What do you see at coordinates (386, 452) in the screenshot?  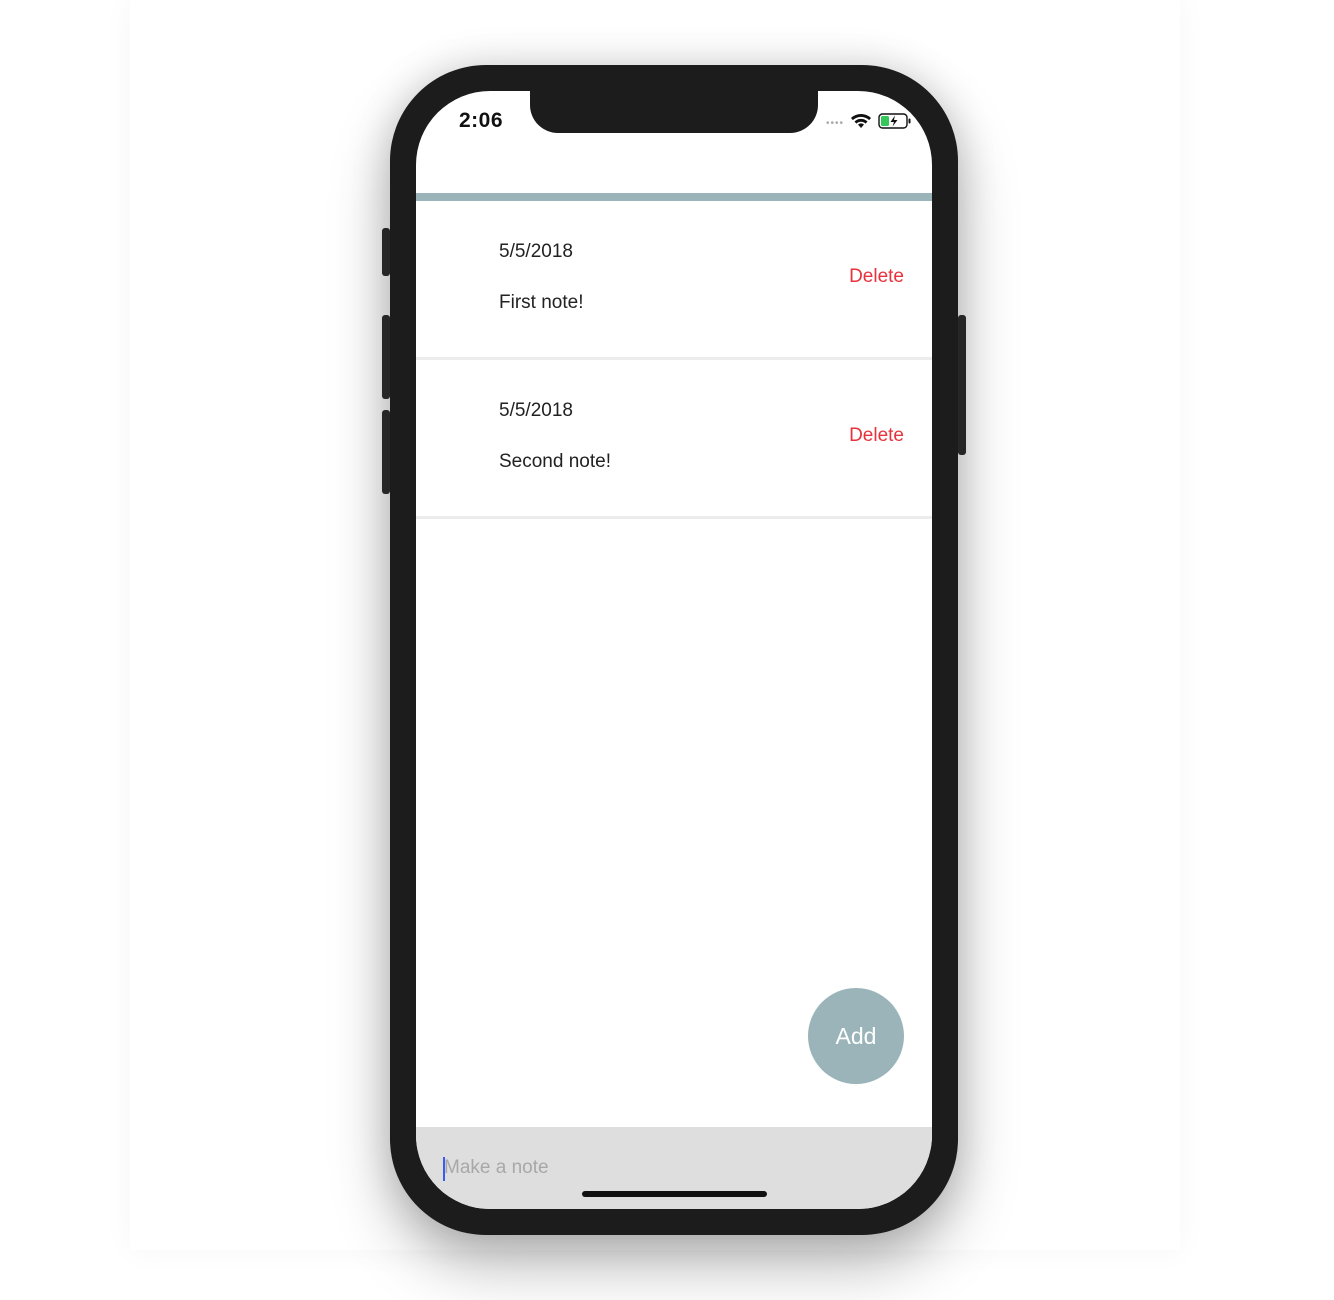 I see `volume-down-button` at bounding box center [386, 452].